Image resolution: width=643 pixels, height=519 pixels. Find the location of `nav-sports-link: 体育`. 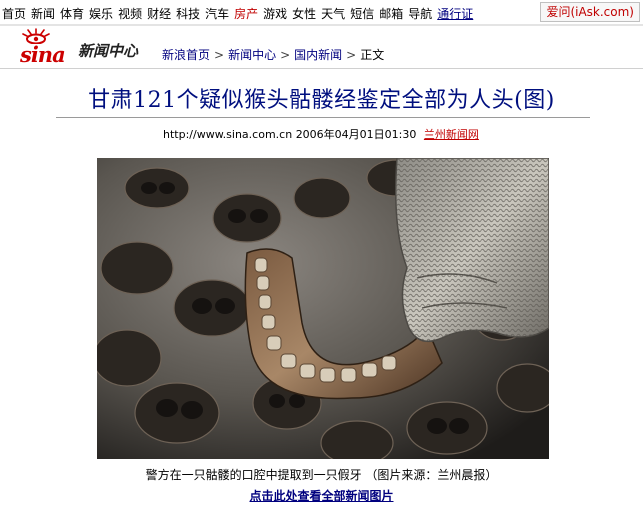

nav-sports-link: 体育 is located at coordinates (72, 14).